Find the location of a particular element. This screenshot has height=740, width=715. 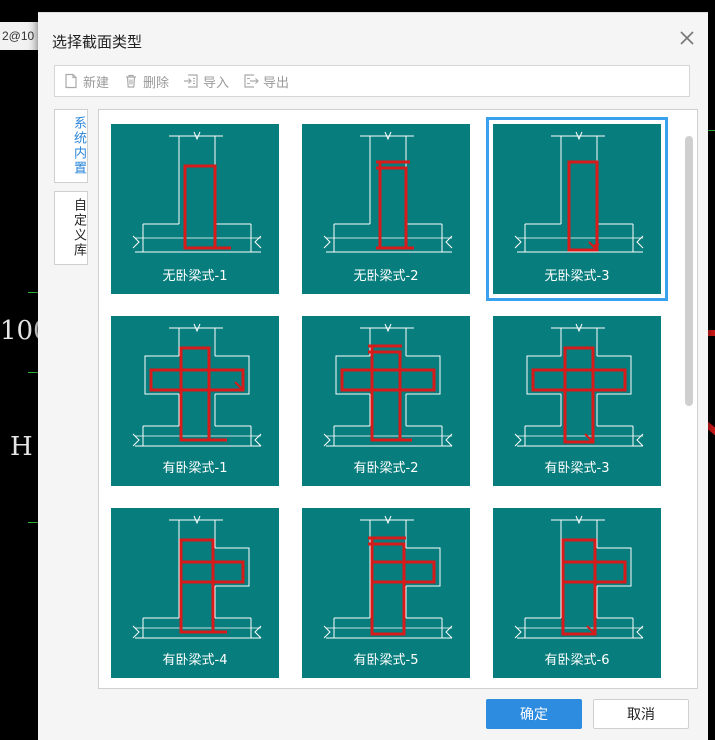

section-tile: 有卧梁式-6 is located at coordinates (577, 593).